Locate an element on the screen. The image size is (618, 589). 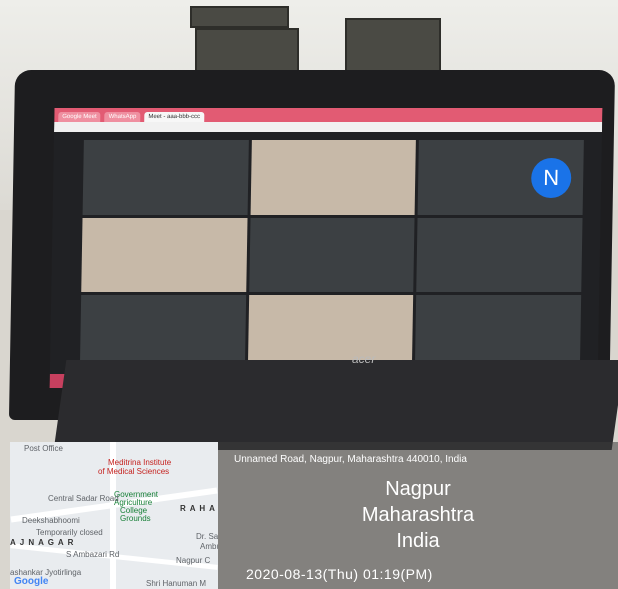
geotag-country: India is located at coordinates (418, 541).